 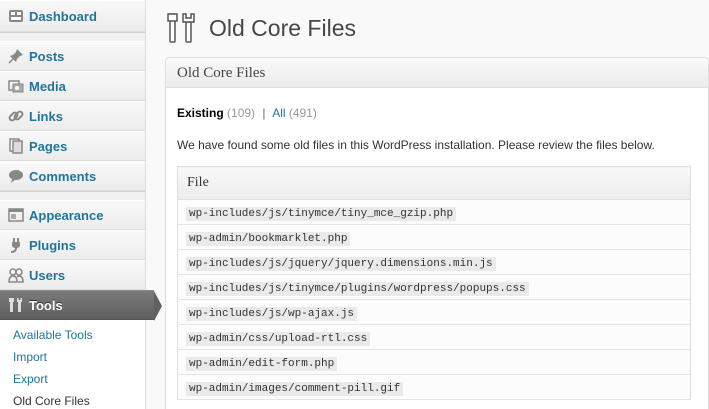 What do you see at coordinates (16, 116) in the screenshot?
I see `link-icon` at bounding box center [16, 116].